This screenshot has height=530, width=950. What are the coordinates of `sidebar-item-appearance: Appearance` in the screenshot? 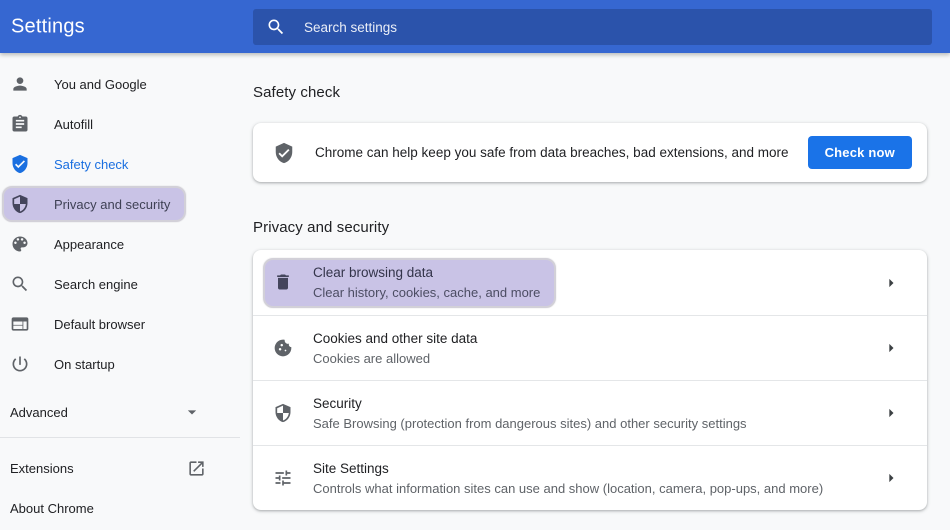 It's located at (120, 244).